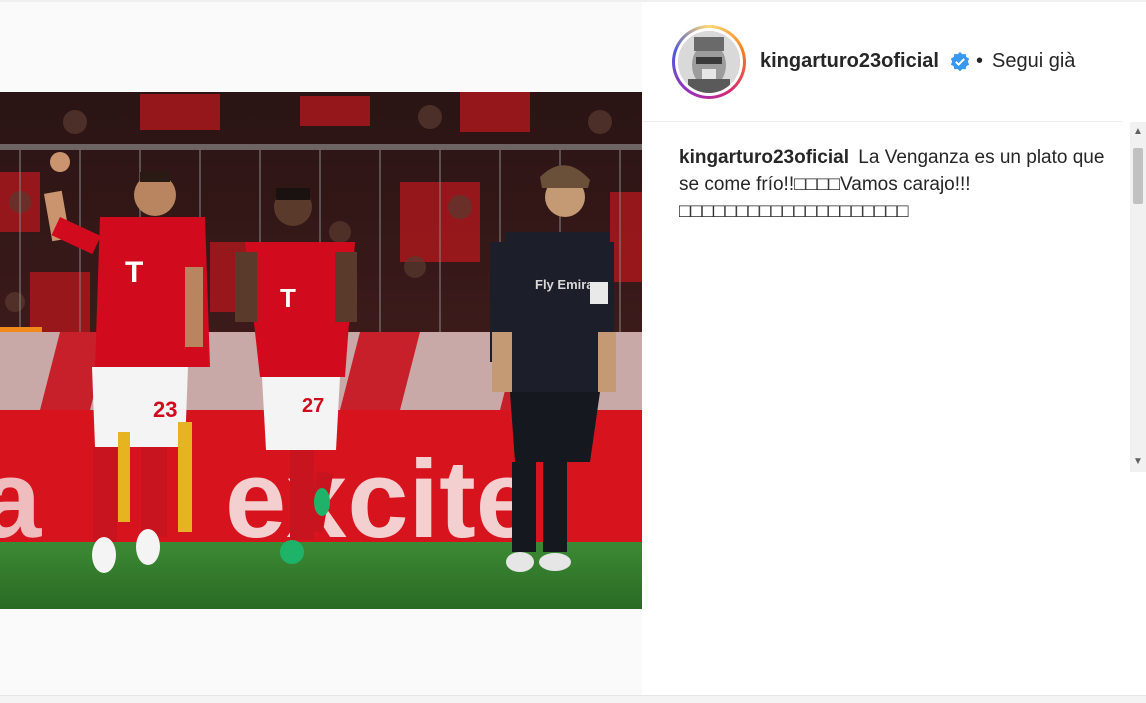  What do you see at coordinates (849, 61) in the screenshot?
I see `username-link: kingarturo23oficial` at bounding box center [849, 61].